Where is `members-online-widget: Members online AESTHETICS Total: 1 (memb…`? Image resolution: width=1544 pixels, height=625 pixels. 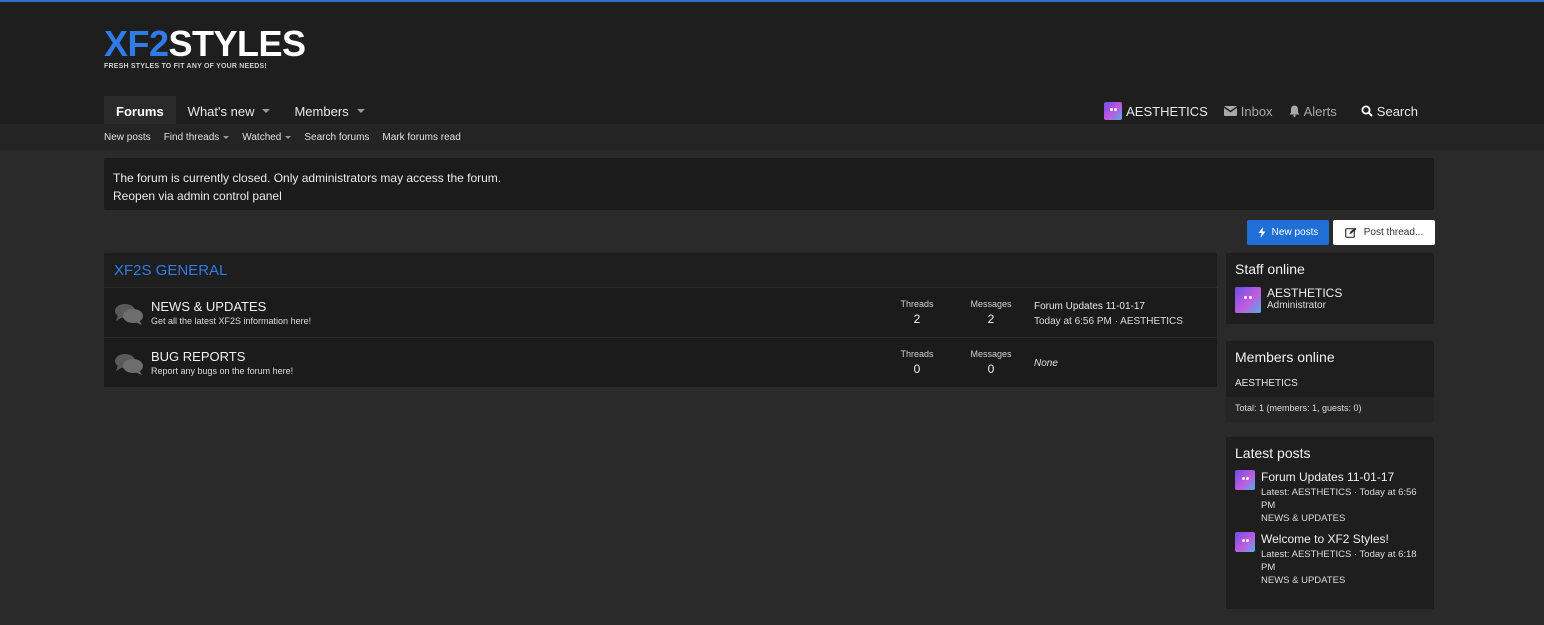
members-online-widget: Members online AESTHETICS Total: 1 (memb… is located at coordinates (1330, 381).